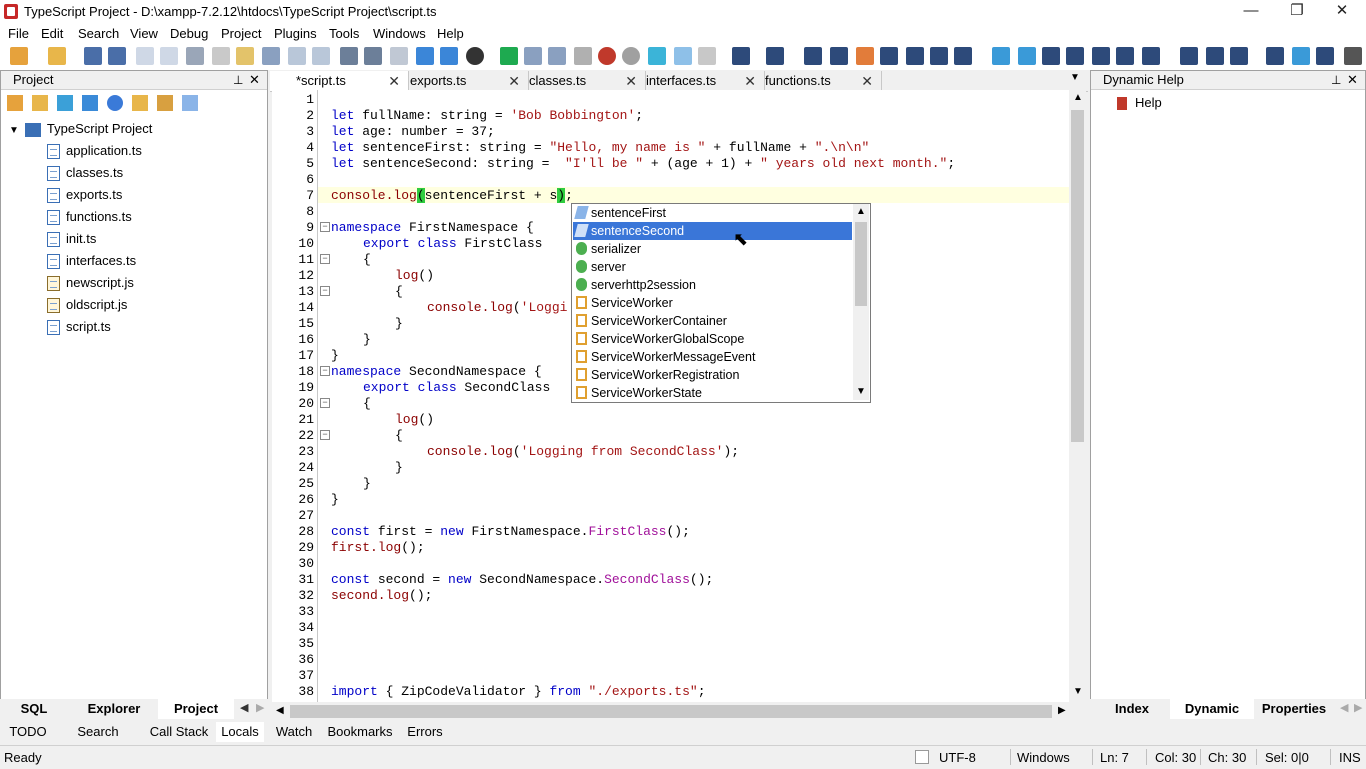 The width and height of the screenshot is (1366, 769). Describe the element at coordinates (775, 56) in the screenshot. I see `italic-icon` at that location.